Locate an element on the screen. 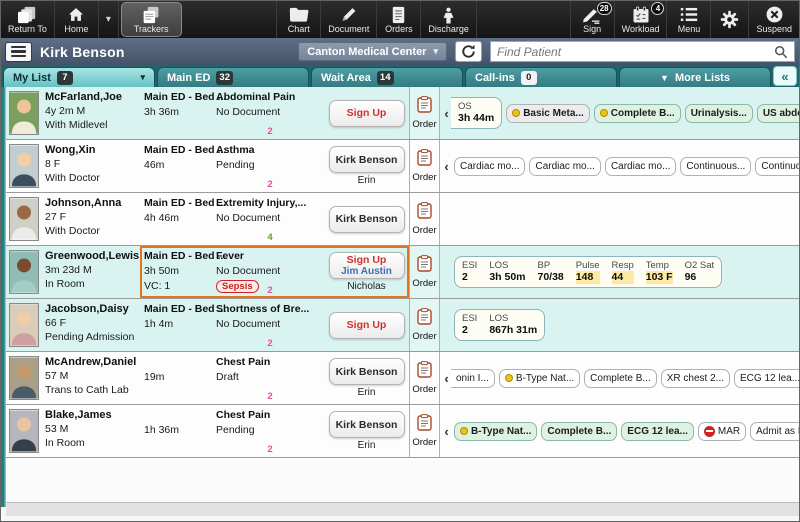  order-chip: US abdomen is located at coordinates (777, 113).